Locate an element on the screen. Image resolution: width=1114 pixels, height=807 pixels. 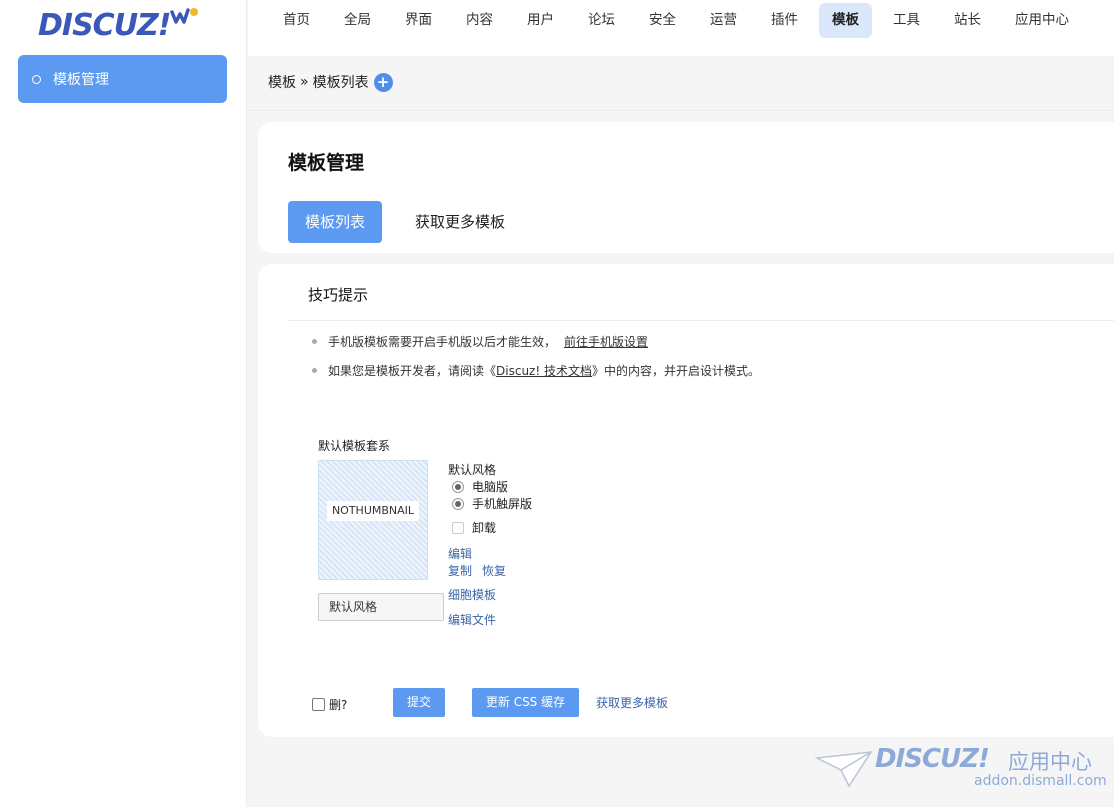
cell-template-link: 细胞模板 is located at coordinates (472, 594).